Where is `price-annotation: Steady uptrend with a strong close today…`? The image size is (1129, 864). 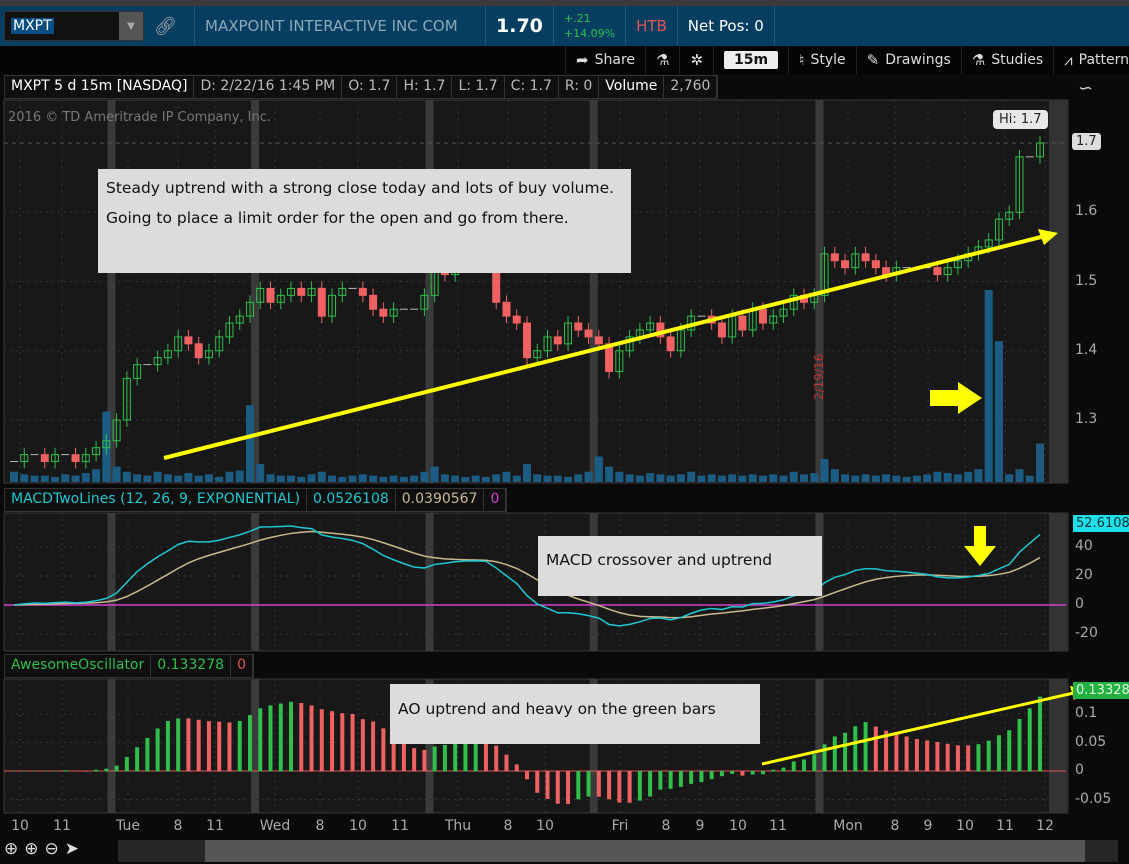
price-annotation: Steady uptrend with a strong close today… is located at coordinates (364, 221).